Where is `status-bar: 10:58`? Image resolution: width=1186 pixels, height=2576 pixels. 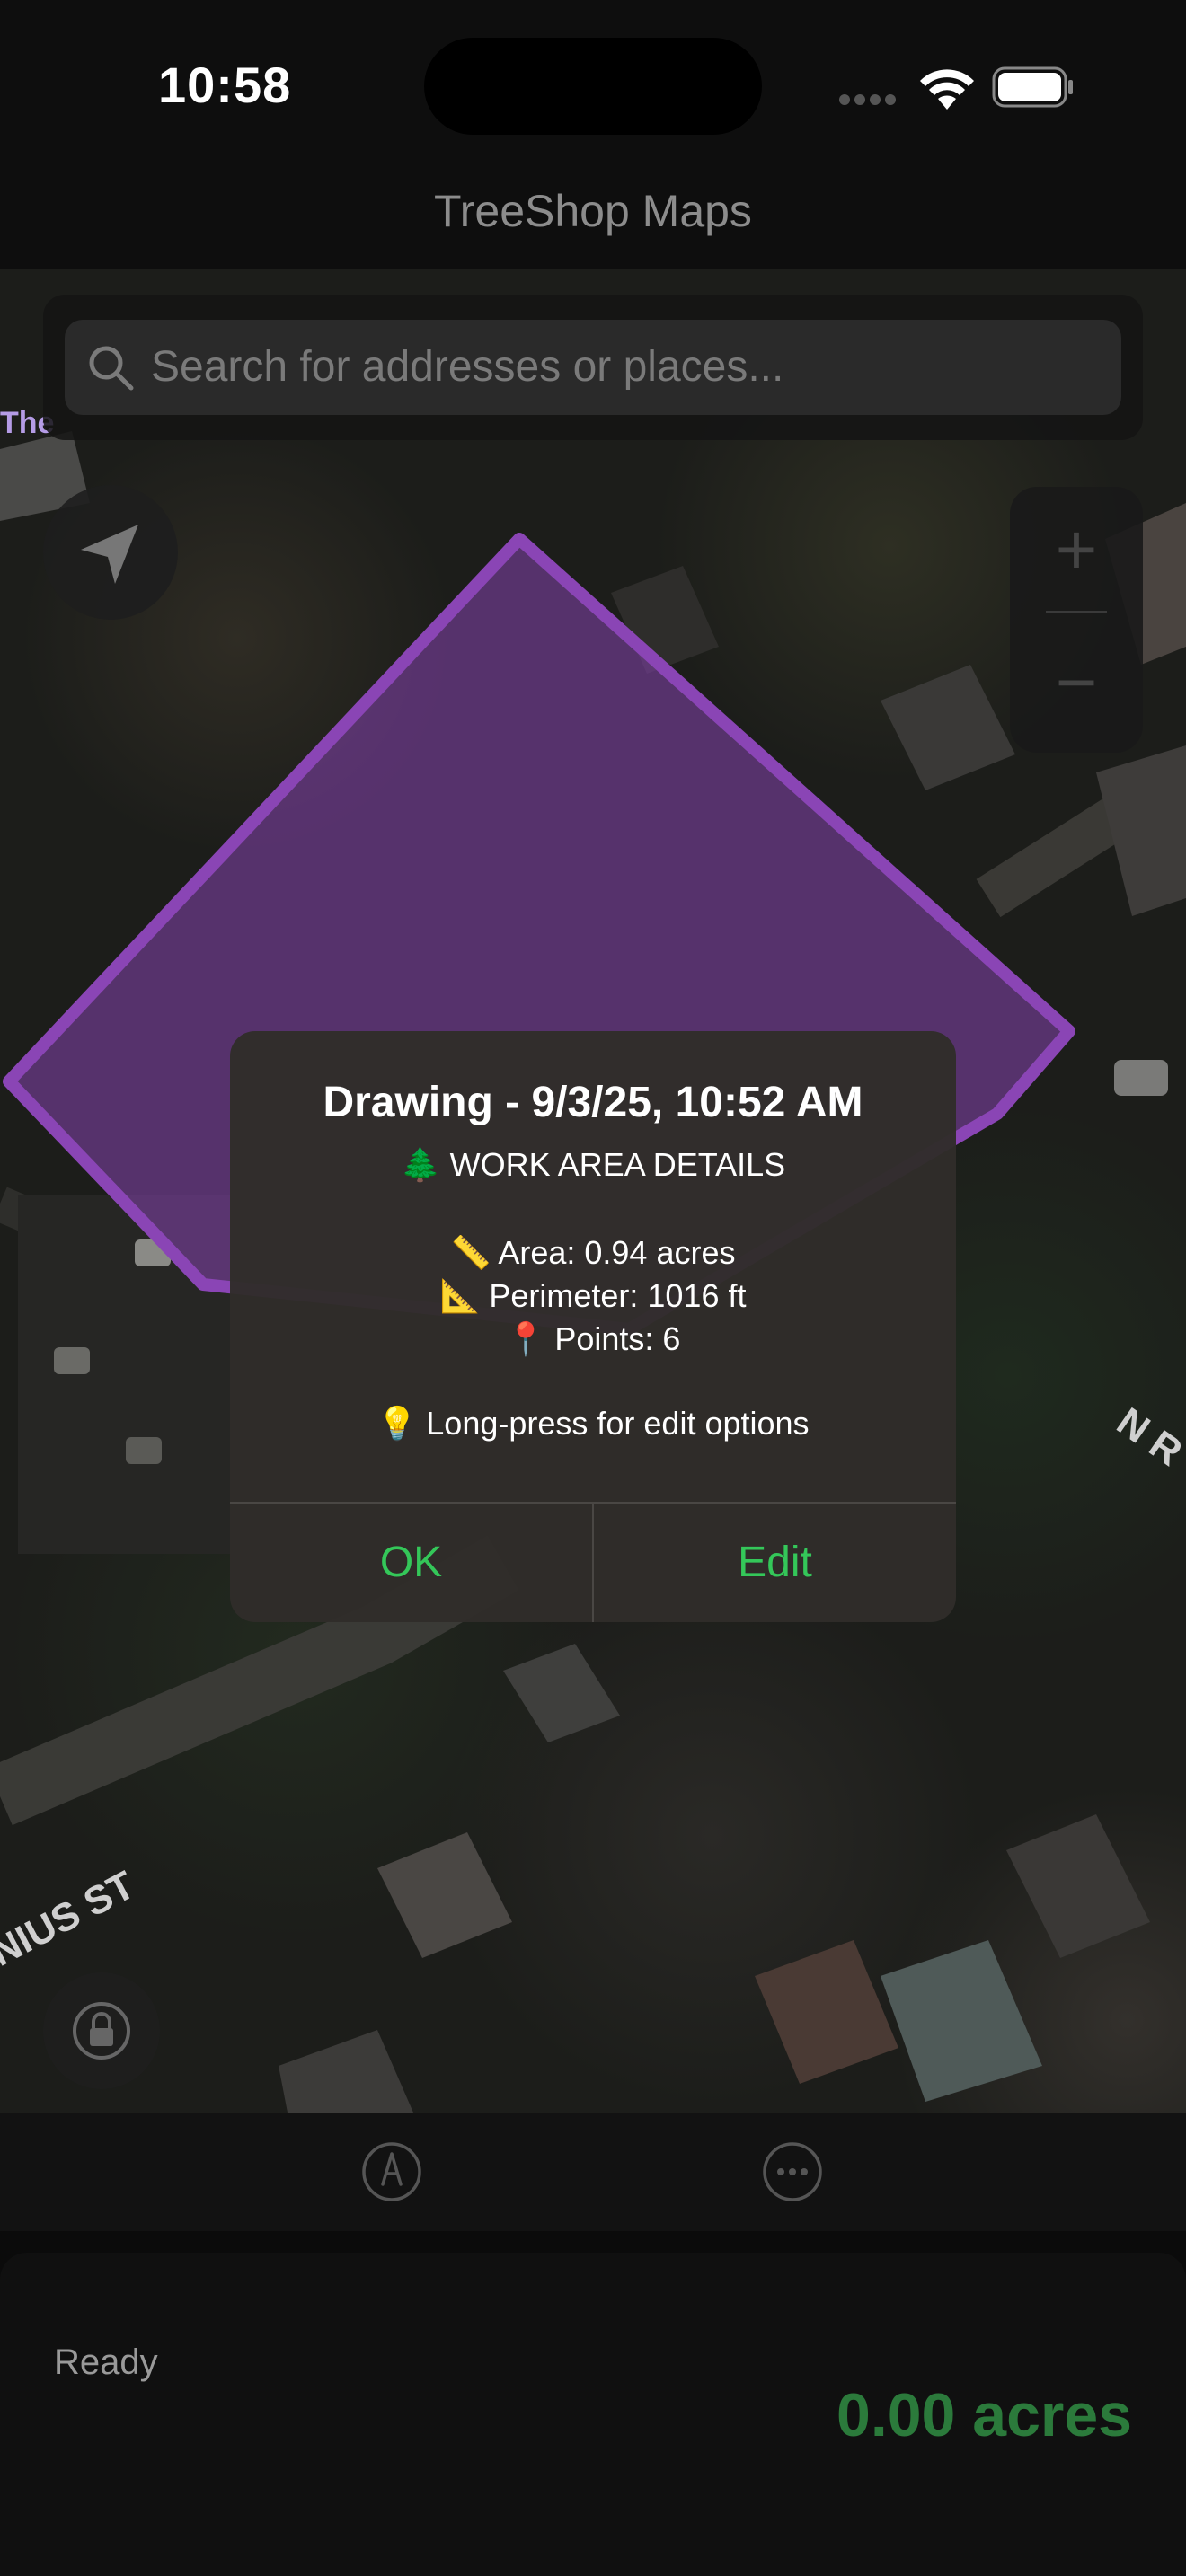 status-bar: 10:58 is located at coordinates (593, 85).